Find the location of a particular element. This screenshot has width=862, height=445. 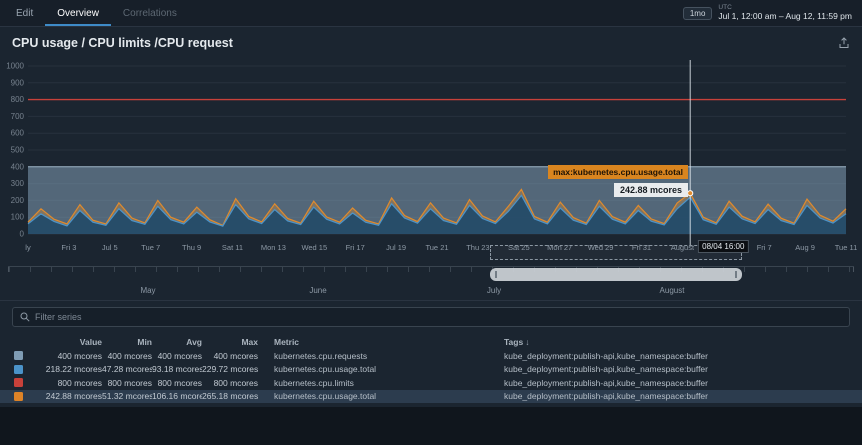

tab-bar: Edit Overview Correlations is located at coordinates (94, 13).